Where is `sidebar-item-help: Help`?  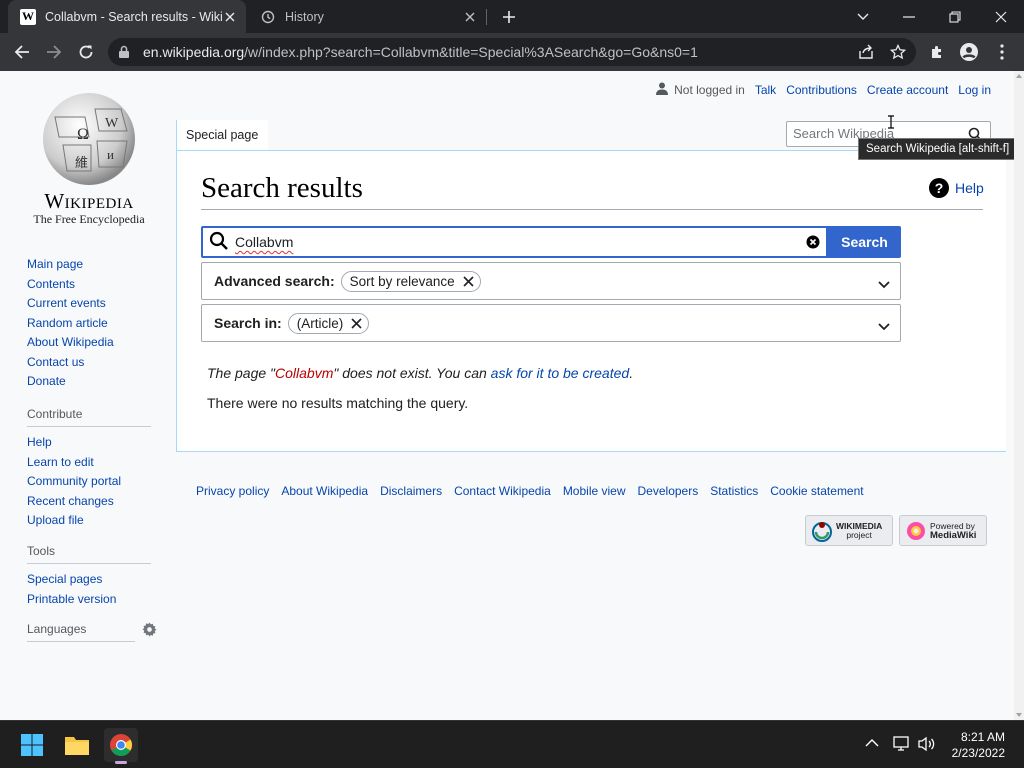 sidebar-item-help: Help is located at coordinates (89, 443).